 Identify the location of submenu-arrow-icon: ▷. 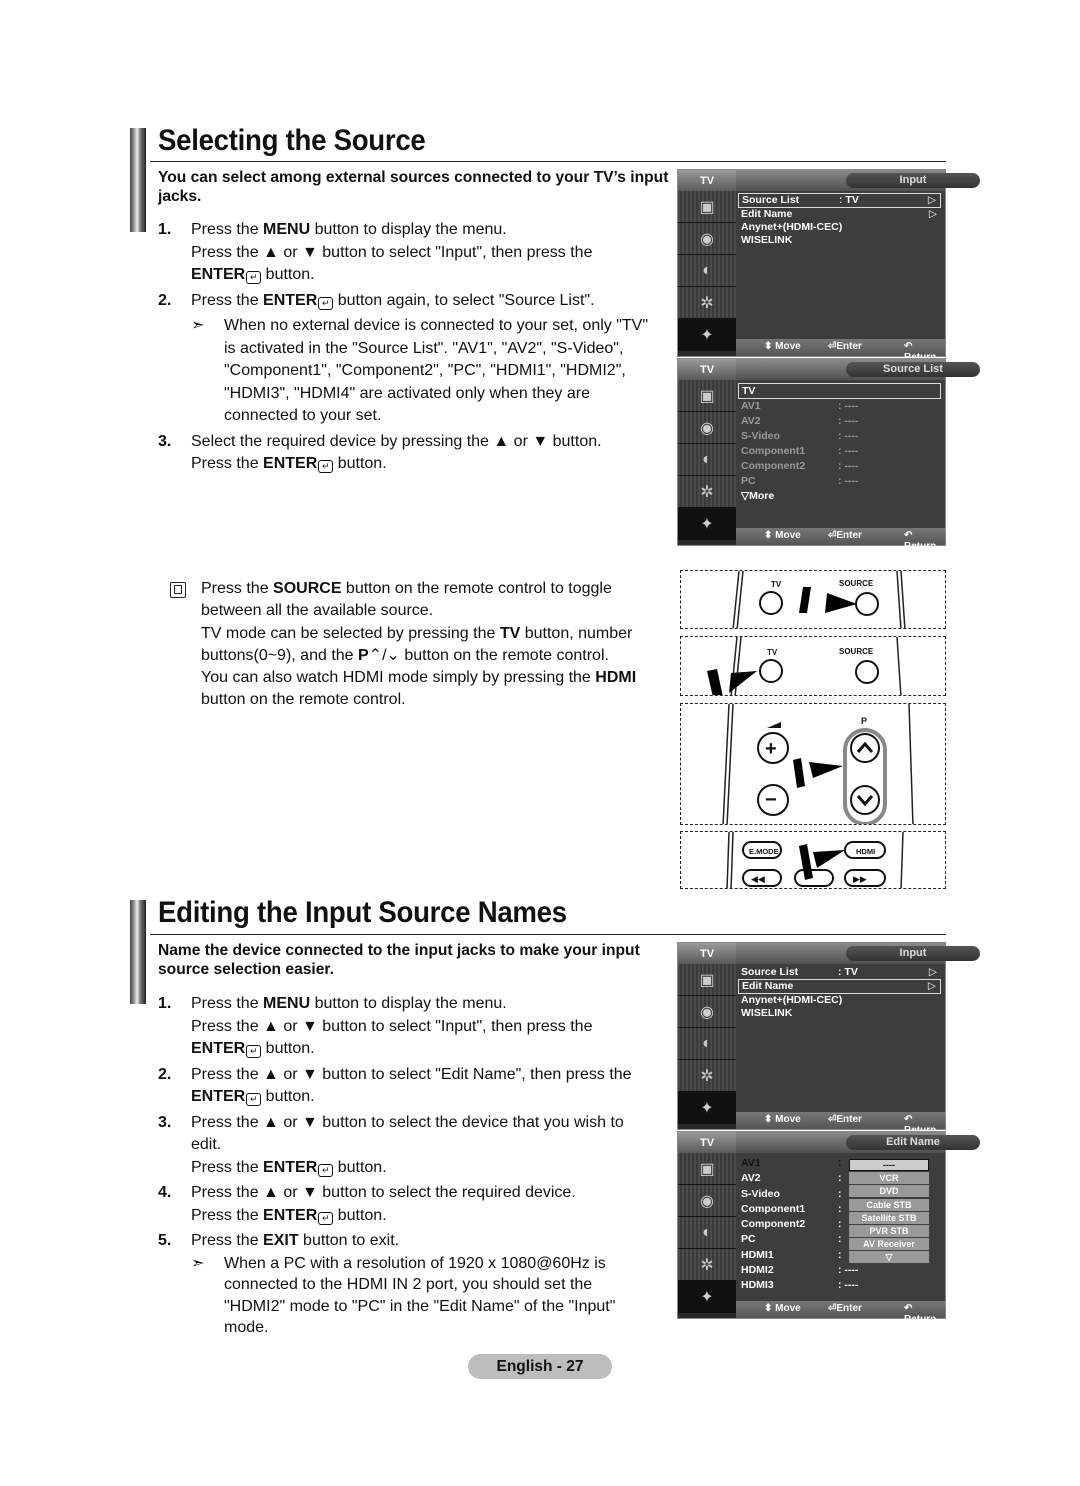
(932, 972).